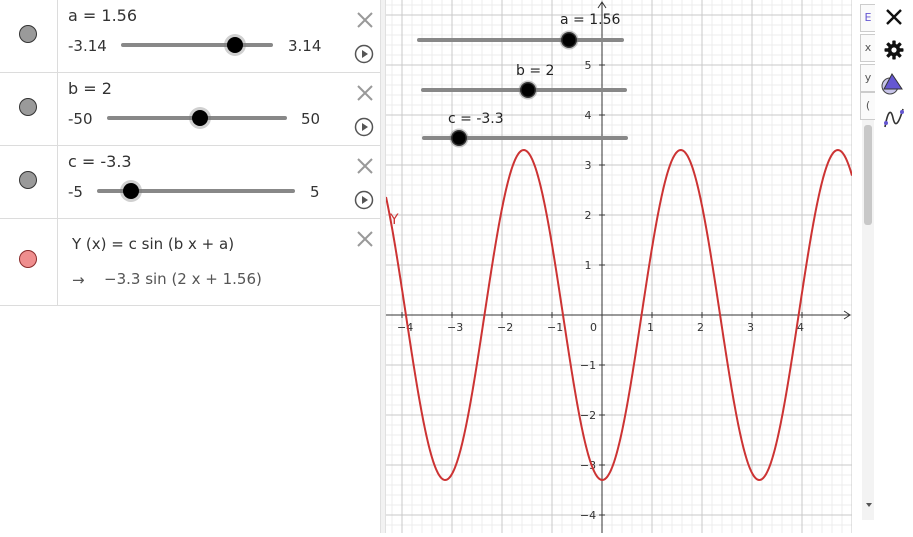 Image resolution: width=913 pixels, height=537 pixels. What do you see at coordinates (197, 45) in the screenshot?
I see `slider-a-track` at bounding box center [197, 45].